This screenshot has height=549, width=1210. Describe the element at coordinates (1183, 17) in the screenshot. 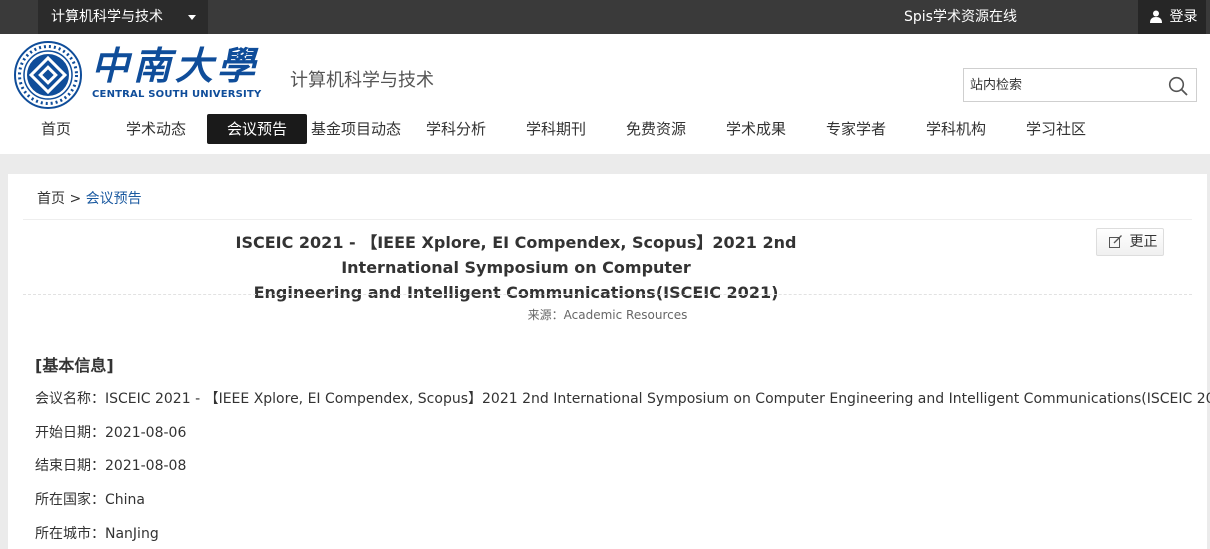

I see `login-label: 登录` at that location.